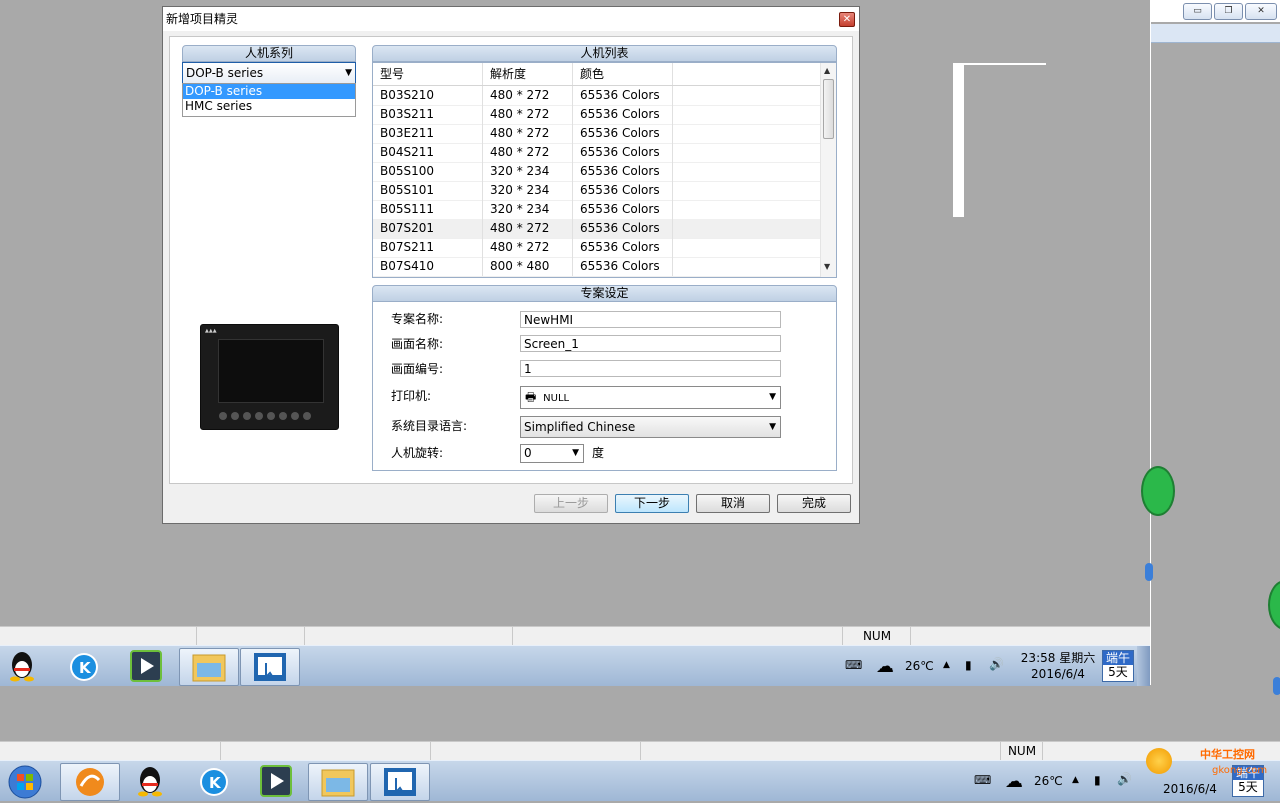 The width and height of the screenshot is (1280, 803). I want to click on svg-text: K, so click(85, 668).